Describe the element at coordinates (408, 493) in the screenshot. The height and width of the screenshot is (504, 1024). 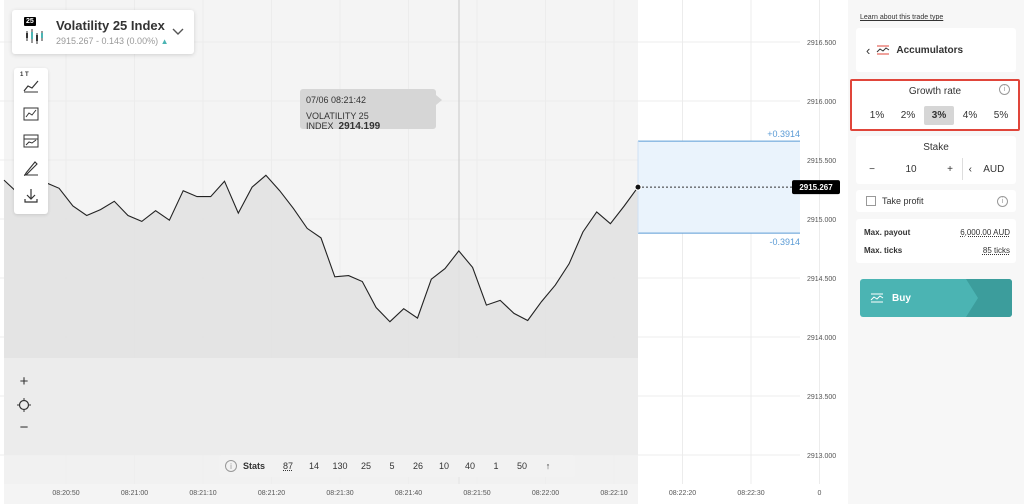
I see `x-tick-label: 08:21:40` at that location.